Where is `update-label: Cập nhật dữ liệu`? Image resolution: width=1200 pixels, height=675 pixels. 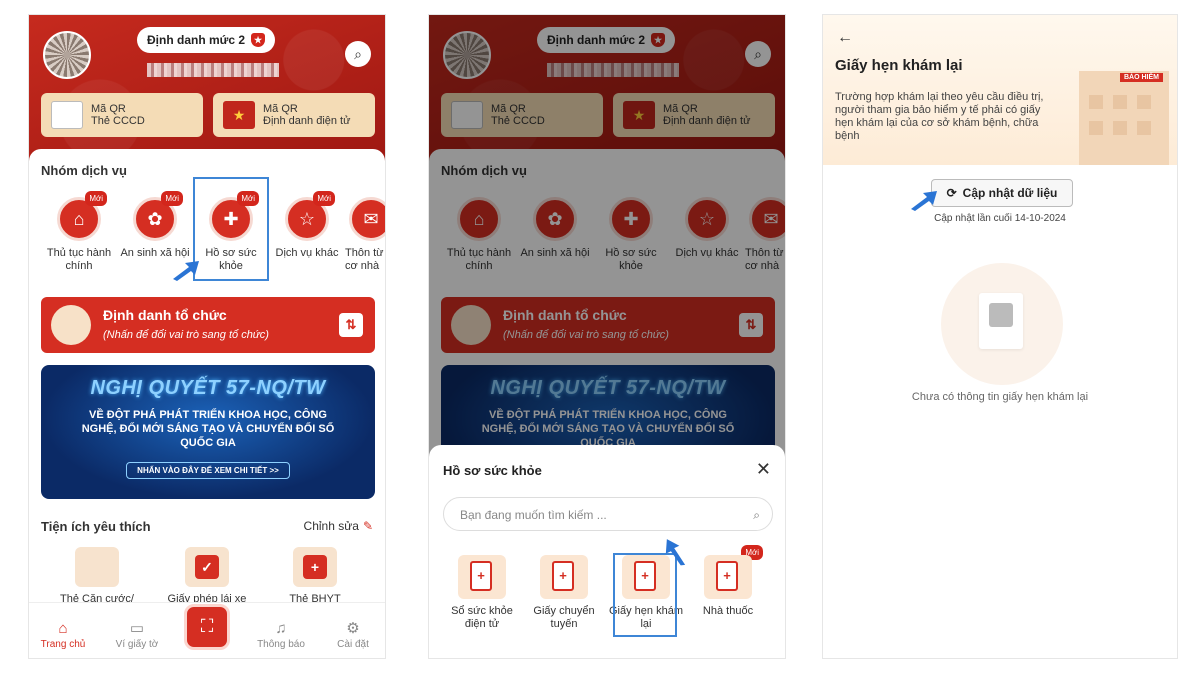 update-label: Cập nhật dữ liệu is located at coordinates (1010, 193).